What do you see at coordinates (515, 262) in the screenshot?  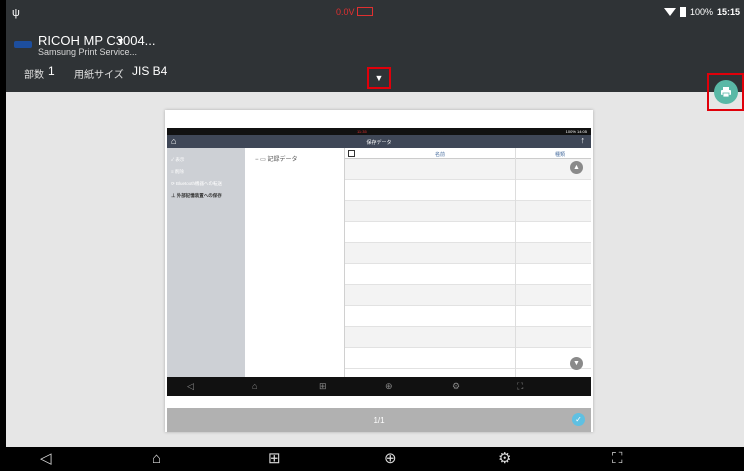 I see `column-divider` at bounding box center [515, 262].